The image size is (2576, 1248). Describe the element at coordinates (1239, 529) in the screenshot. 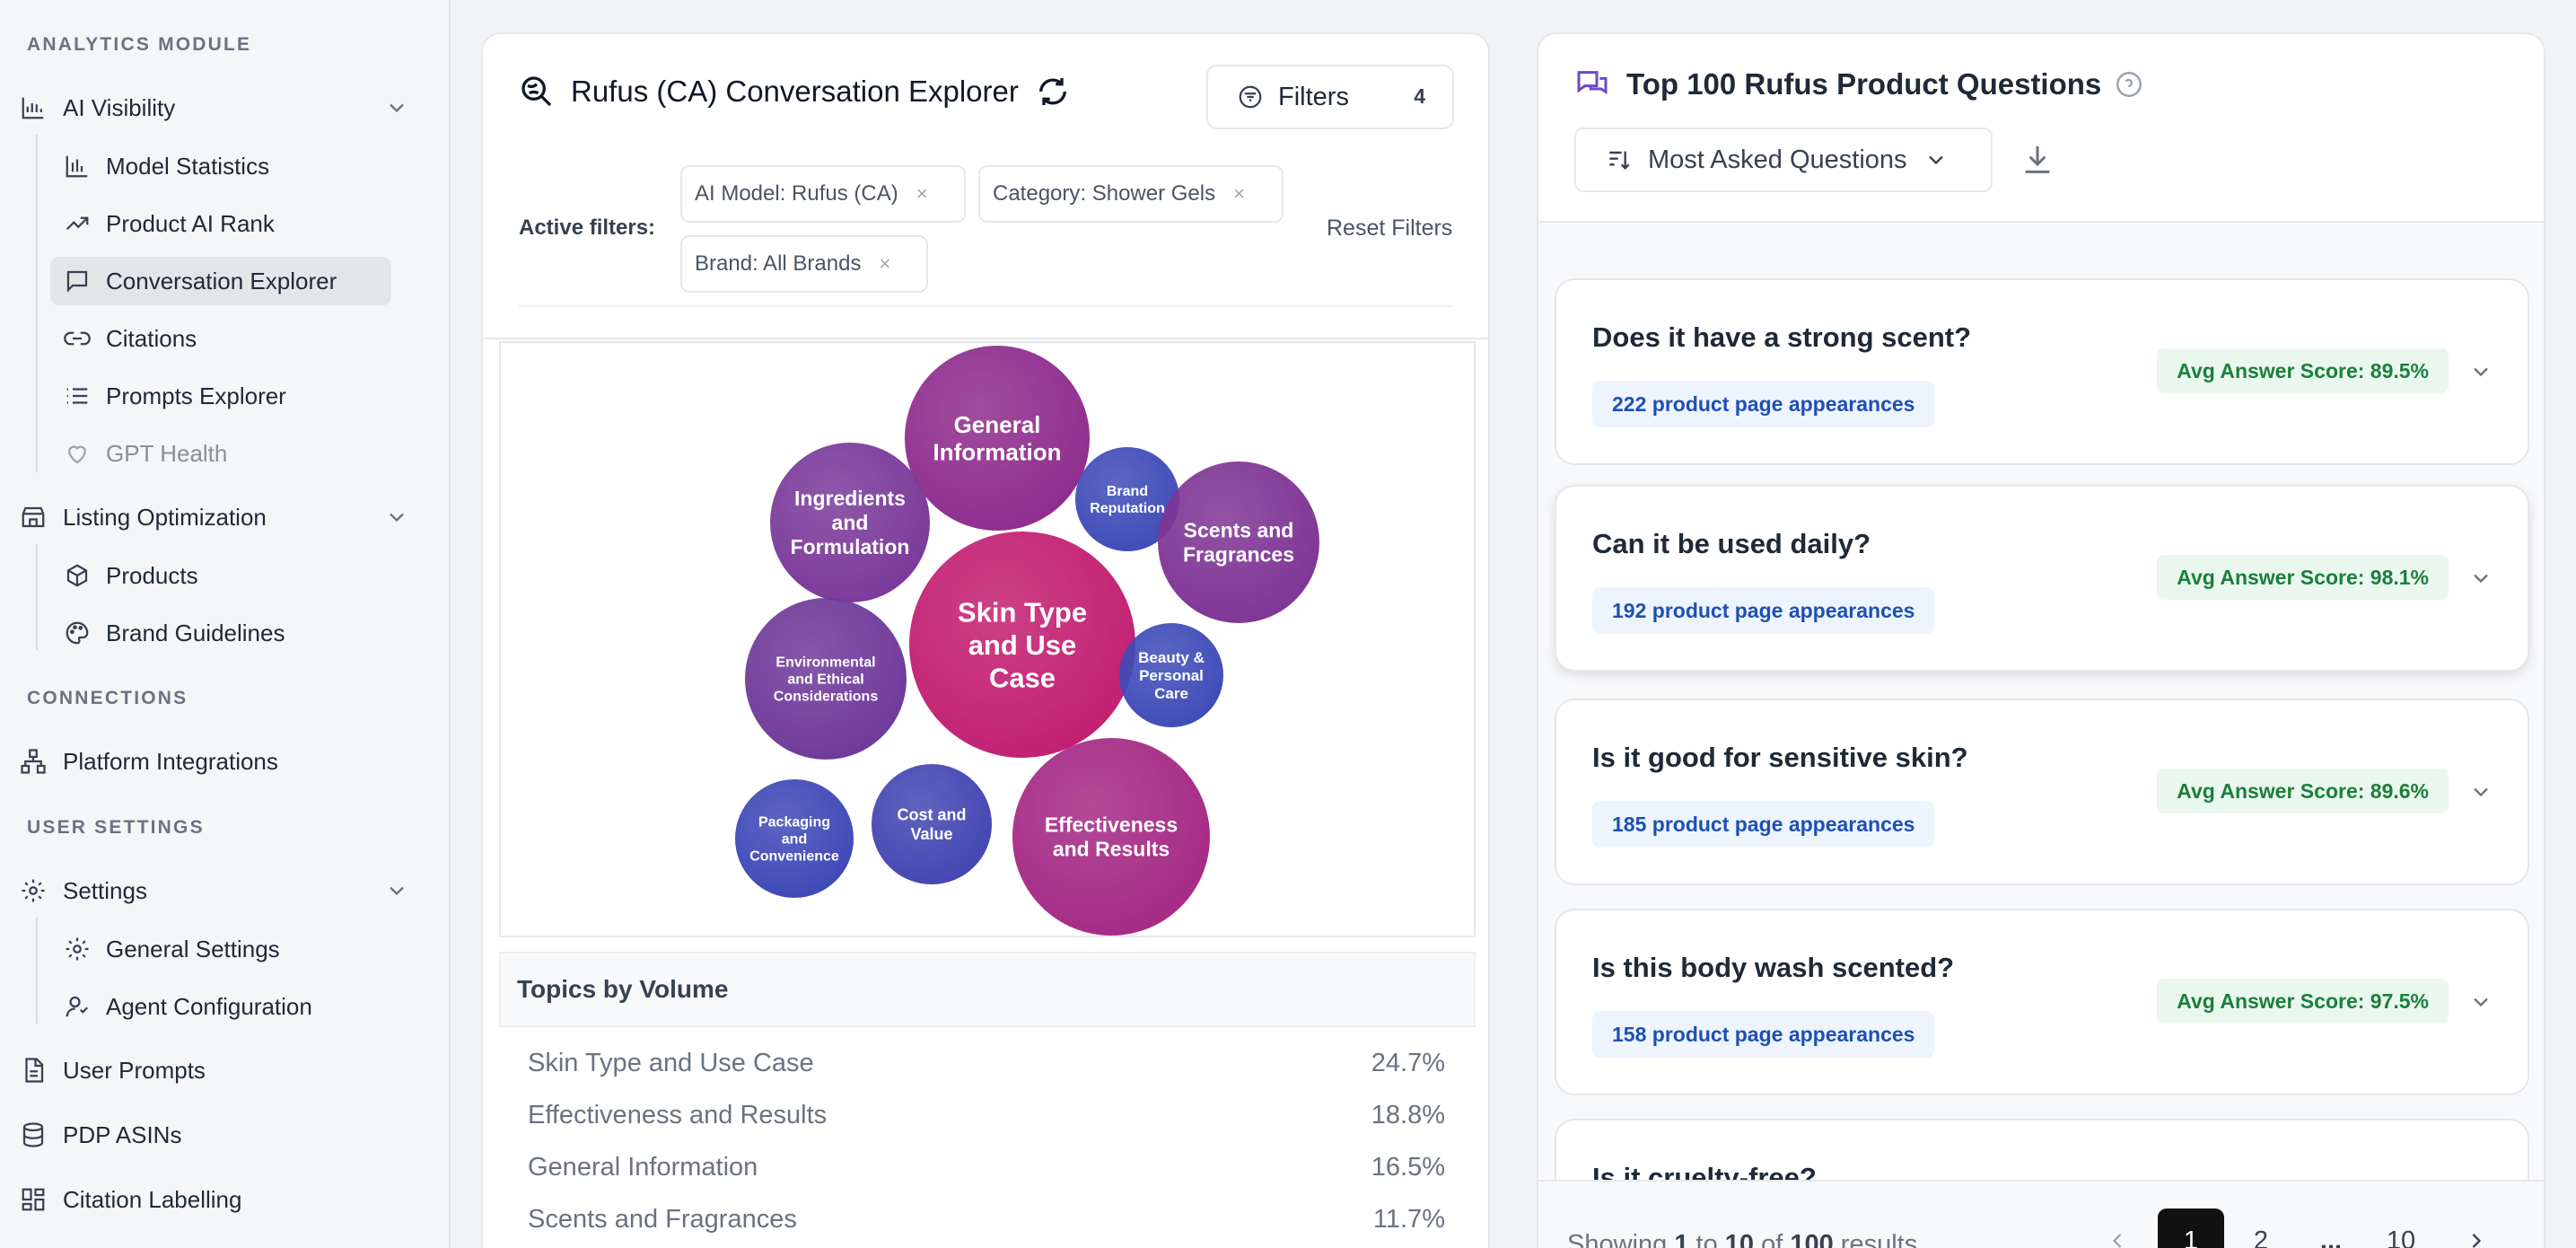

I see `bubble-label: Scents and` at that location.